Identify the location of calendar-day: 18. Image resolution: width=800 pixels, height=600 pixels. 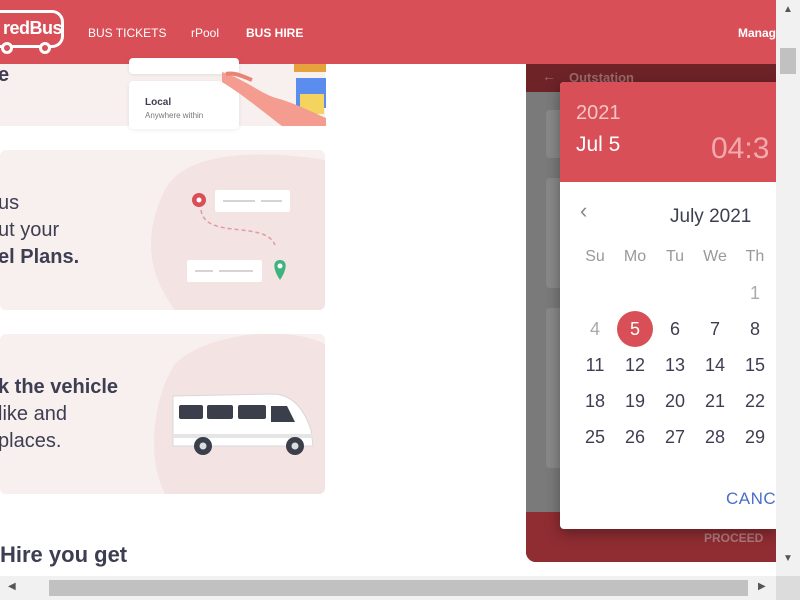
(595, 401).